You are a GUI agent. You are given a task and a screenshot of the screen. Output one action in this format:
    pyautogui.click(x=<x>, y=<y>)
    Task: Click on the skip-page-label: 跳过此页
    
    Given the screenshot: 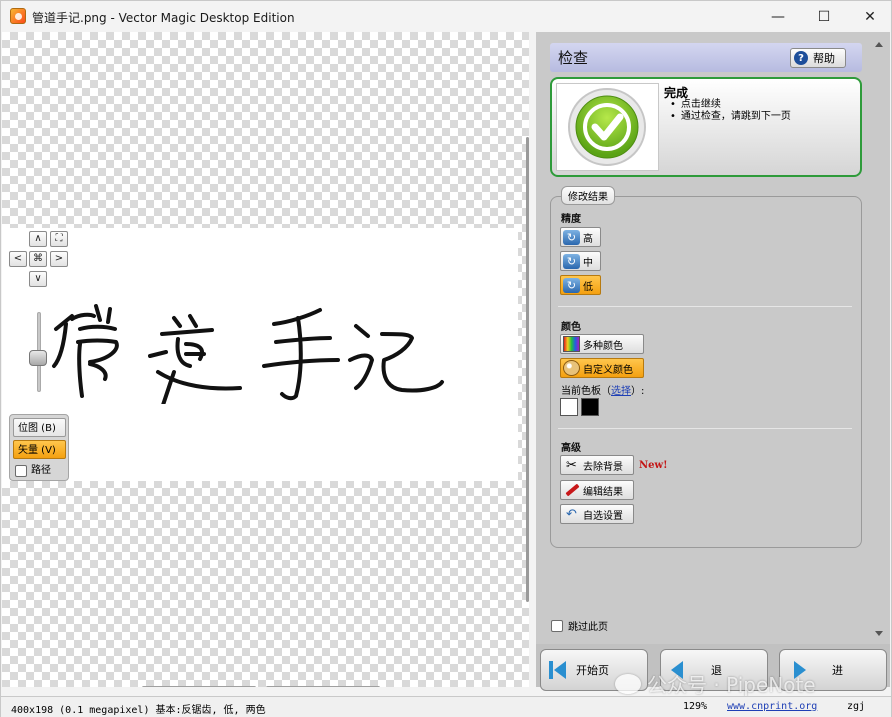 What is the action you would take?
    pyautogui.click(x=588, y=627)
    